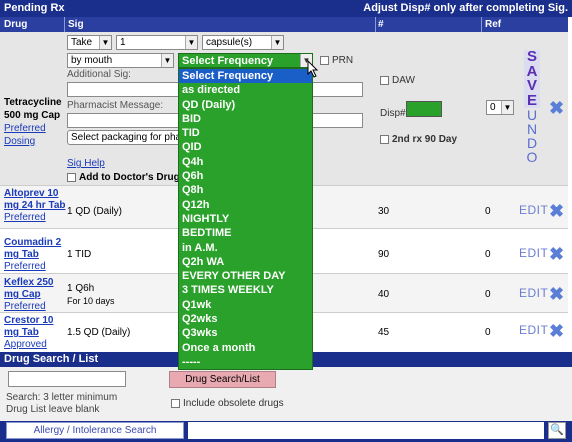 The image size is (572, 442). What do you see at coordinates (34, 141) in the screenshot?
I see `dosing-link: Dosing` at bounding box center [34, 141].